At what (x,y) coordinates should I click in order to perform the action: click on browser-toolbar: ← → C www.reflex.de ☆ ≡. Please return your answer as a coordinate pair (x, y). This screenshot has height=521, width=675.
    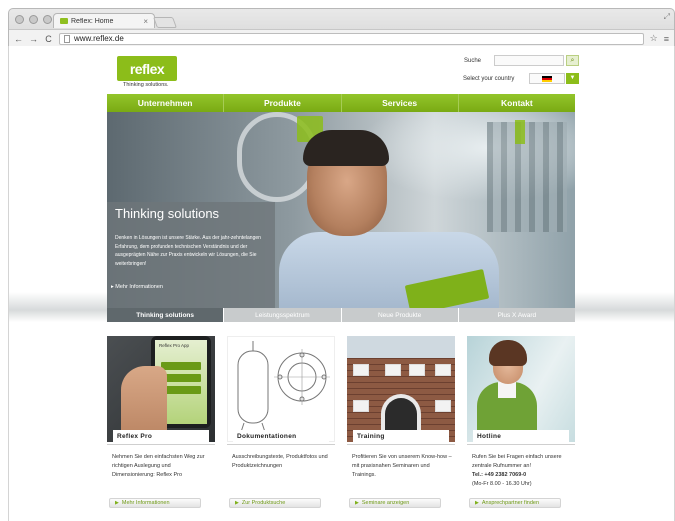
    Looking at the image, I should click on (341, 38).